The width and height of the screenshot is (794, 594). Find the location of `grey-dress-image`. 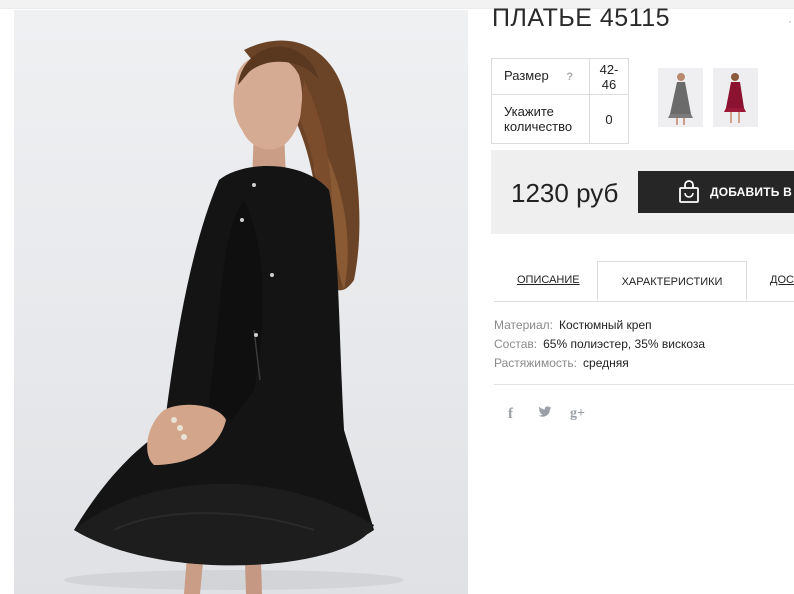

grey-dress-image is located at coordinates (680, 97).